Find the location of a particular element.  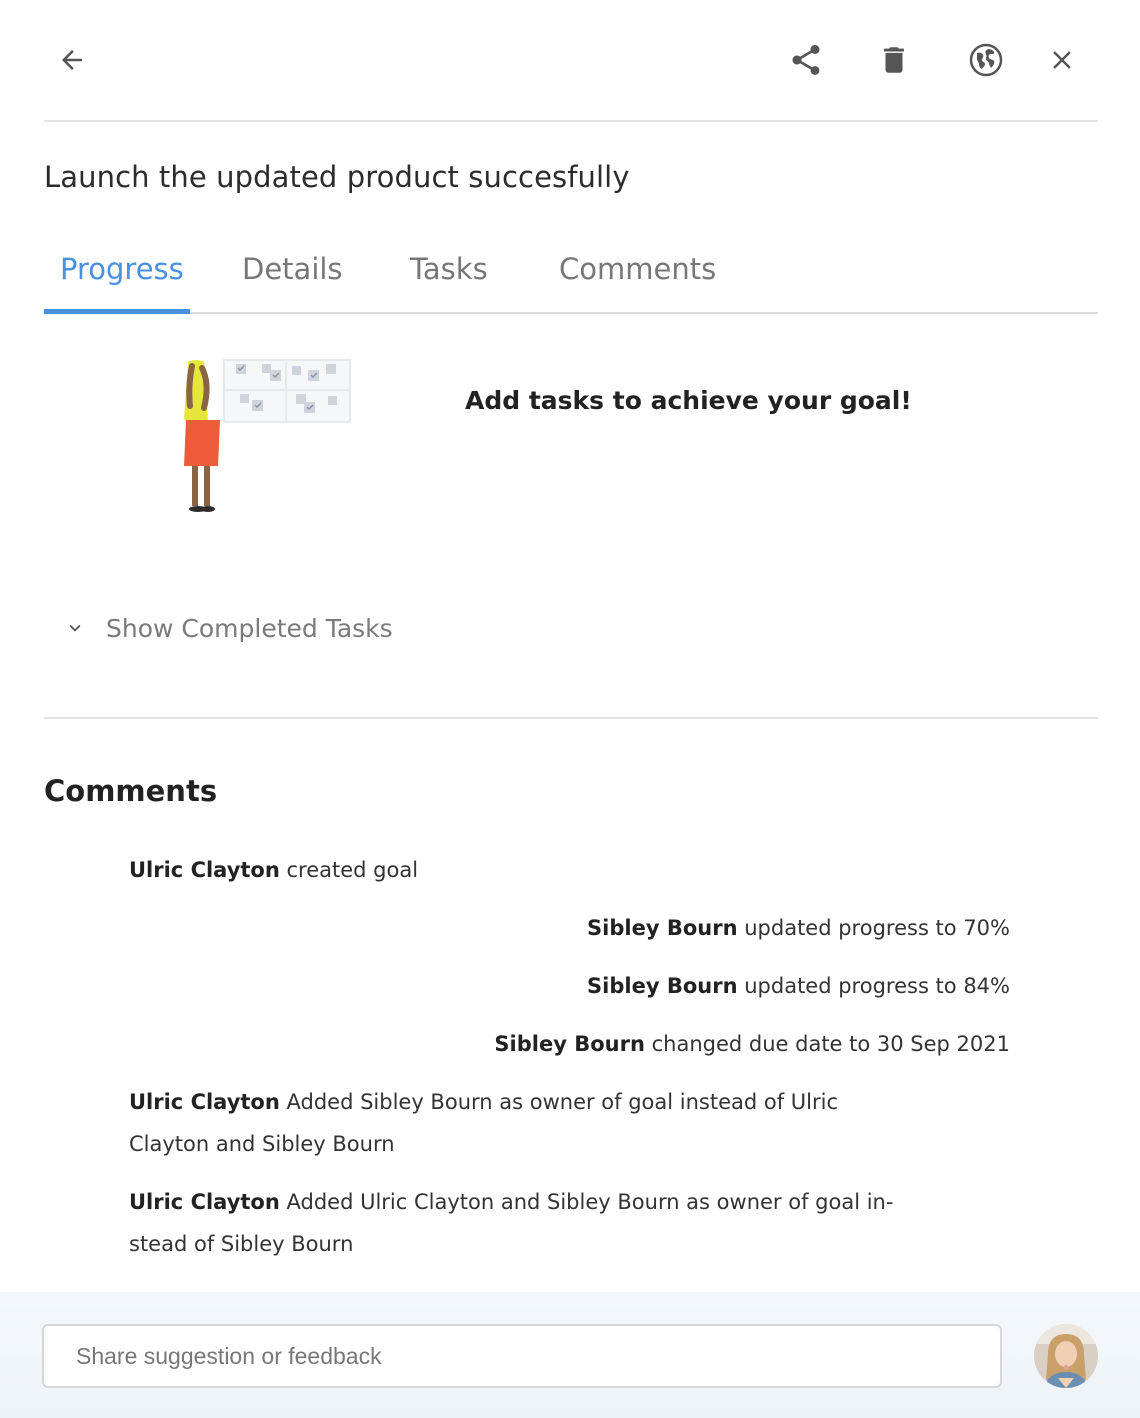

chevron-down-icon is located at coordinates (75, 628).